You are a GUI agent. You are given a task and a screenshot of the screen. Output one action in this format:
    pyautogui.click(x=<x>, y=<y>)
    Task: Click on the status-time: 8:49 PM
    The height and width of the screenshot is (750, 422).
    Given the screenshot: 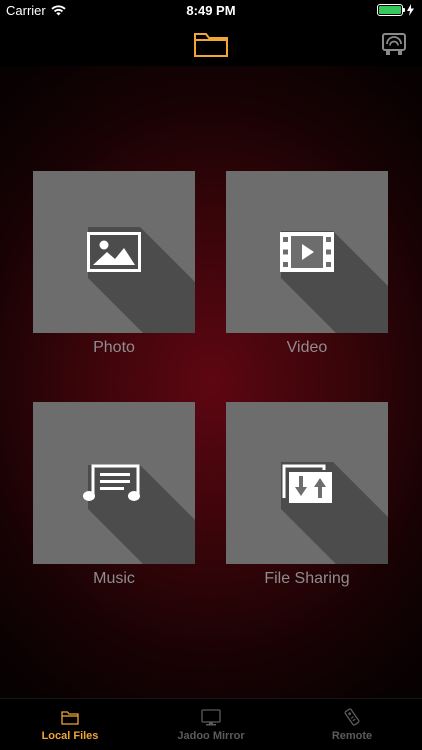 What is the action you would take?
    pyautogui.click(x=211, y=10)
    